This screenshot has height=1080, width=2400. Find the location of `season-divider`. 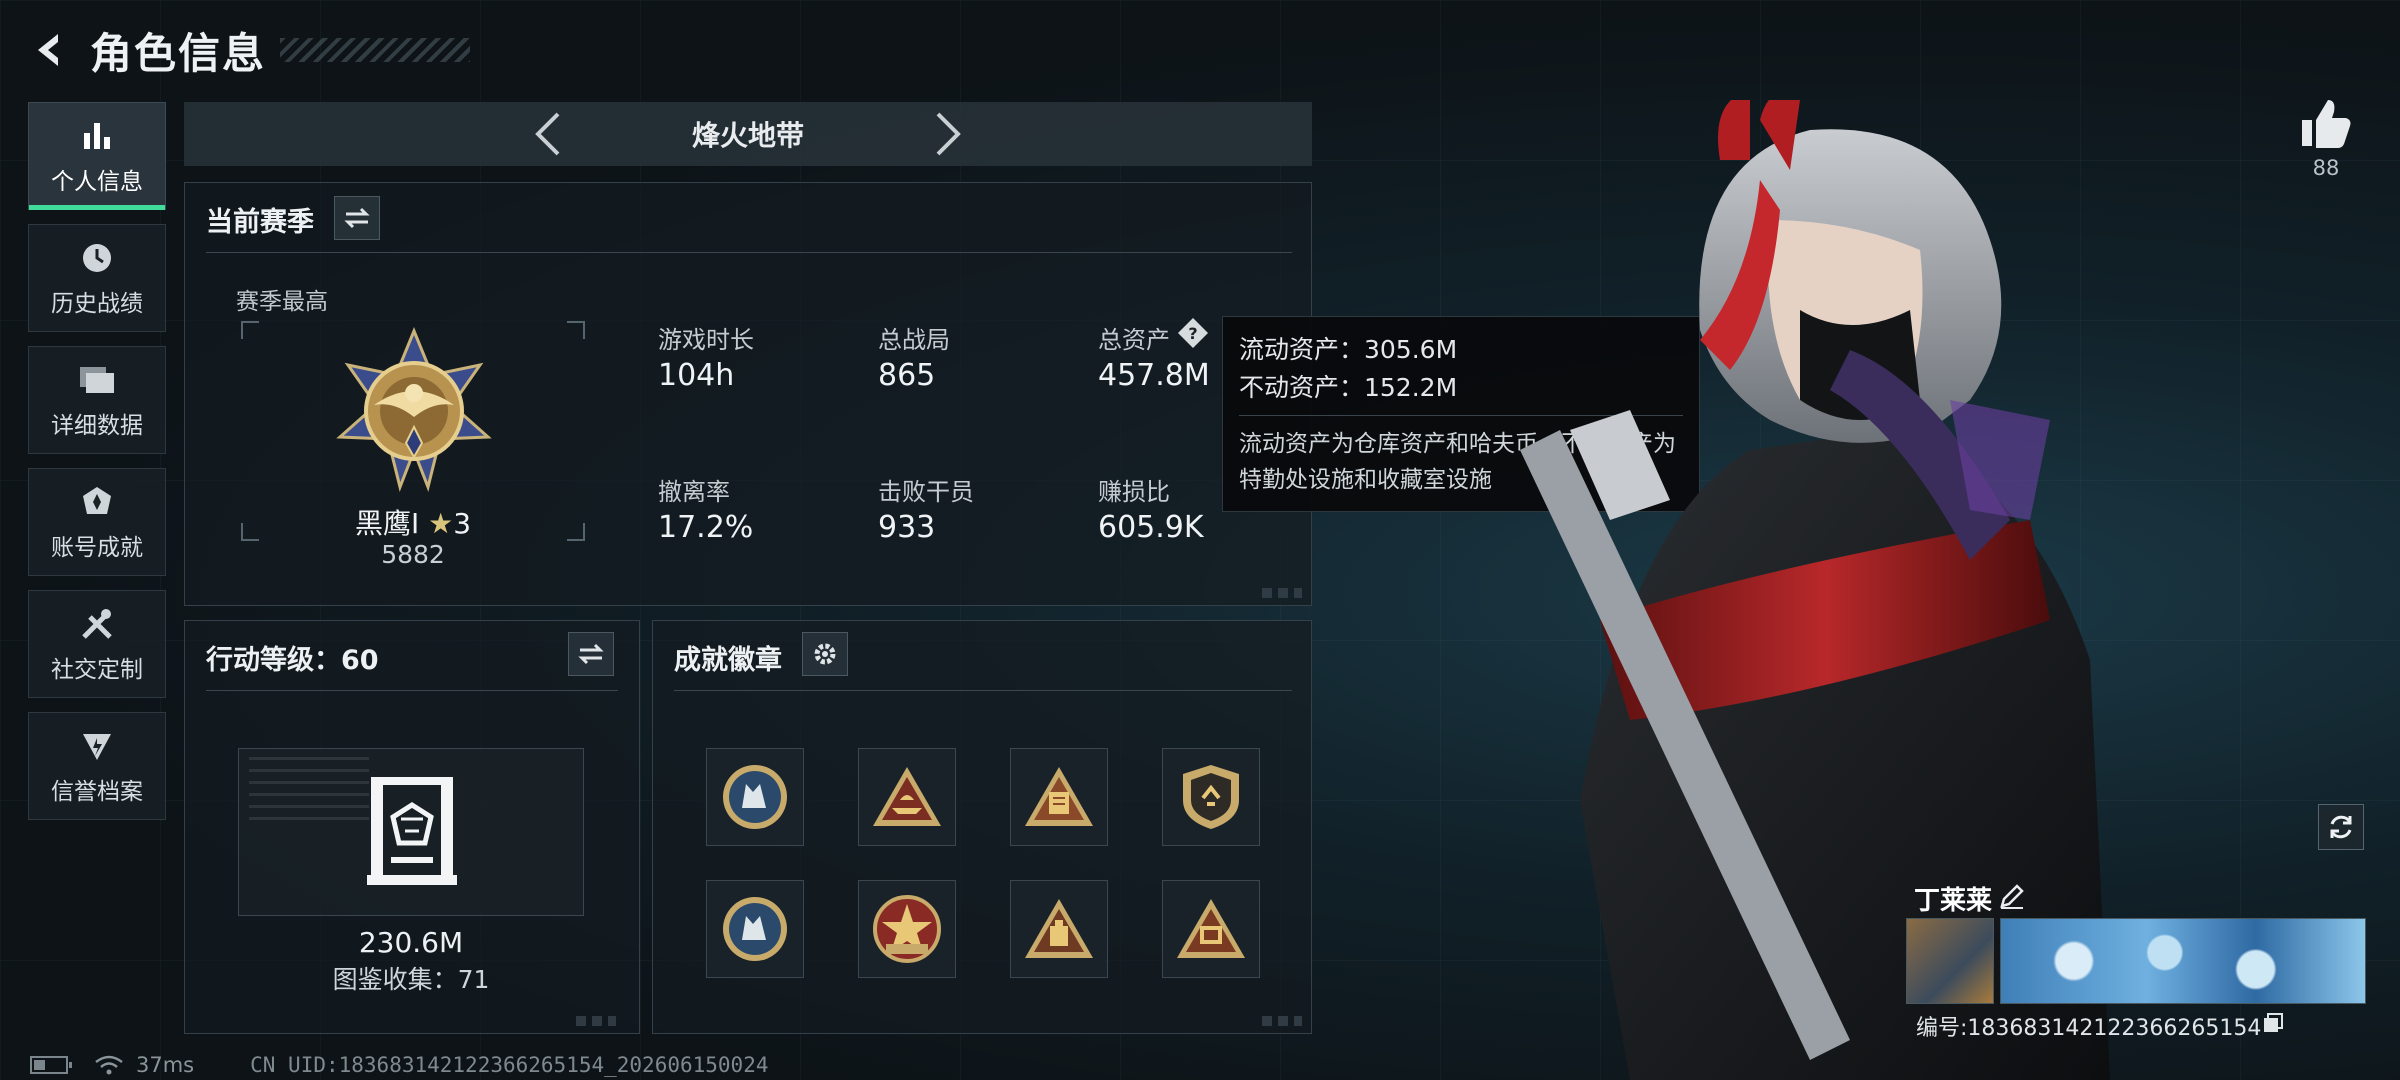

season-divider is located at coordinates (749, 252).